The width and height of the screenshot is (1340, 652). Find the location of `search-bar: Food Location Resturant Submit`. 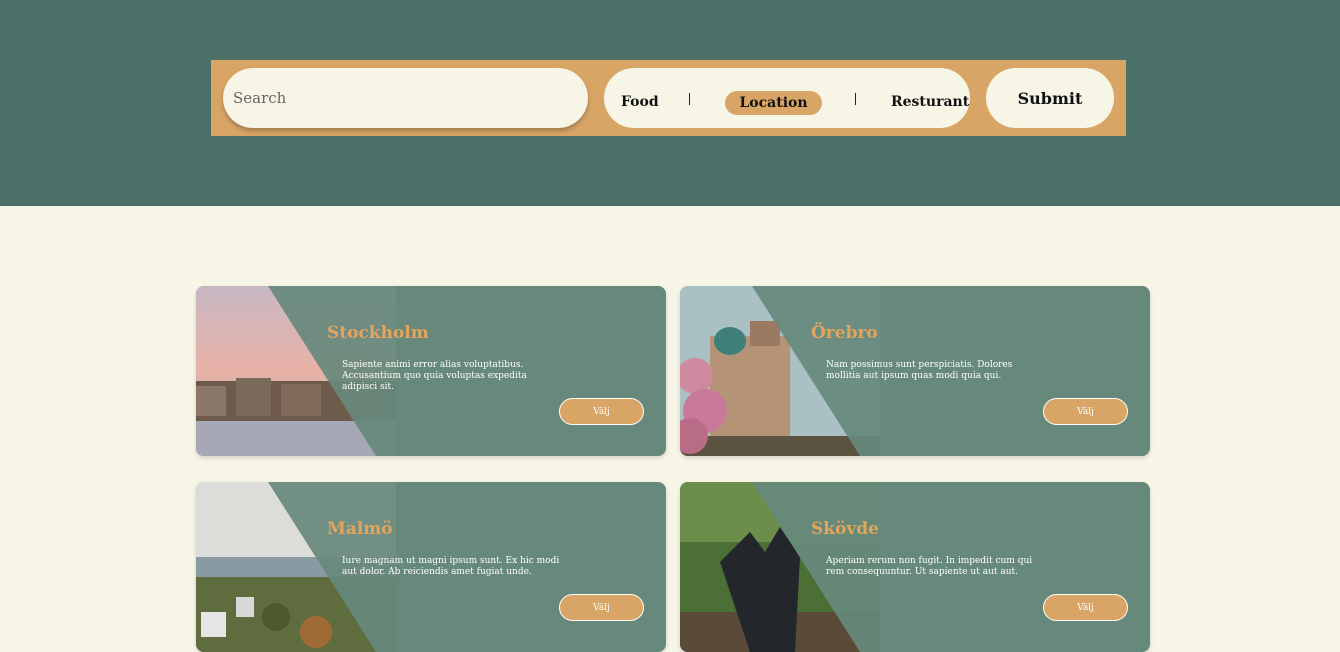

search-bar: Food Location Resturant Submit is located at coordinates (668, 98).